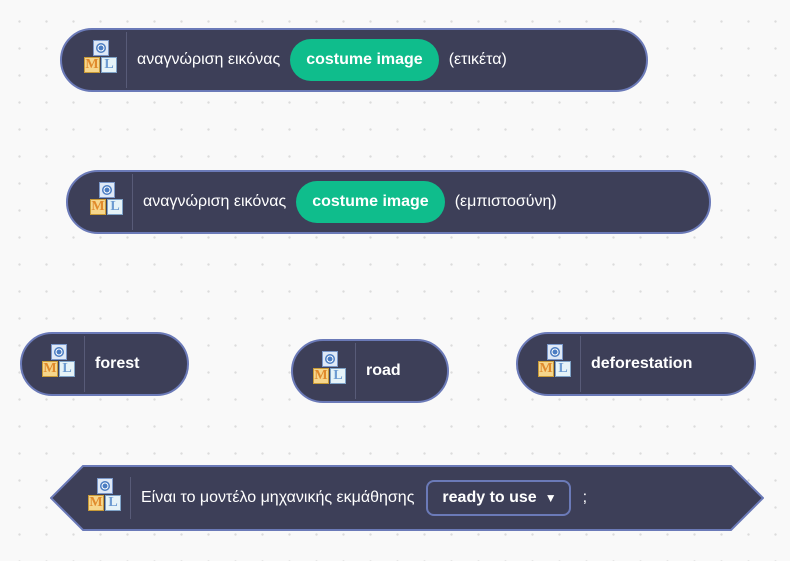 Image resolution: width=790 pixels, height=561 pixels. I want to click on label-block-deforestation: M L deforestation, so click(636, 364).